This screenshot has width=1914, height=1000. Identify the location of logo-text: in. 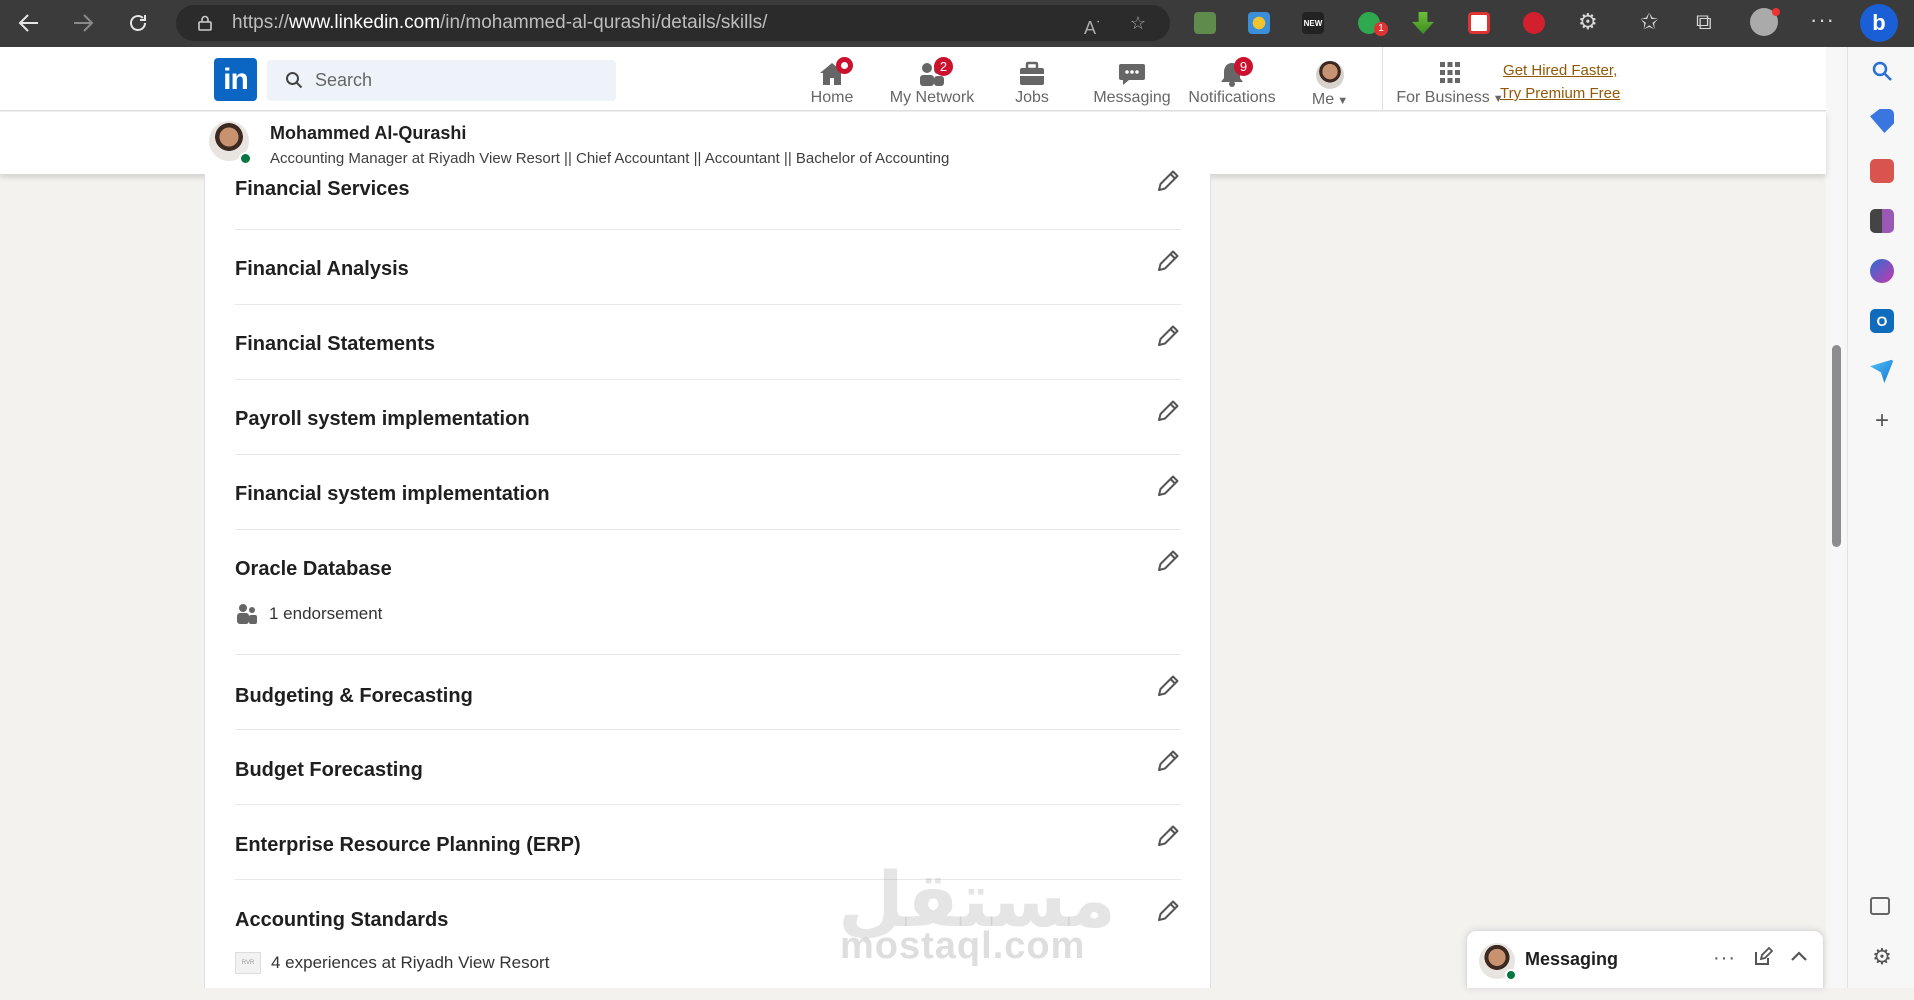
(236, 79).